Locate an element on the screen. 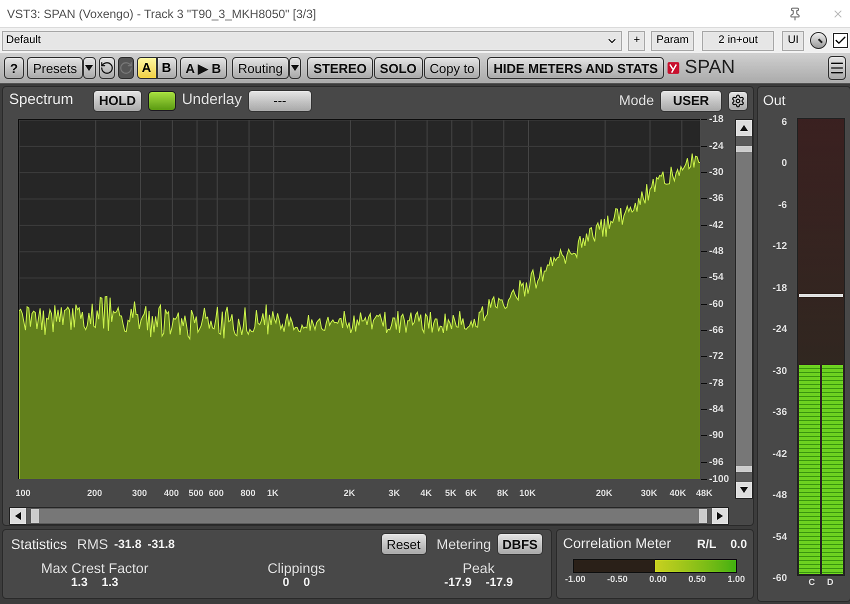 Image resolution: width=850 pixels, height=604 pixels. hide-meters-button: HIDE METERS AND STATS is located at coordinates (575, 68).